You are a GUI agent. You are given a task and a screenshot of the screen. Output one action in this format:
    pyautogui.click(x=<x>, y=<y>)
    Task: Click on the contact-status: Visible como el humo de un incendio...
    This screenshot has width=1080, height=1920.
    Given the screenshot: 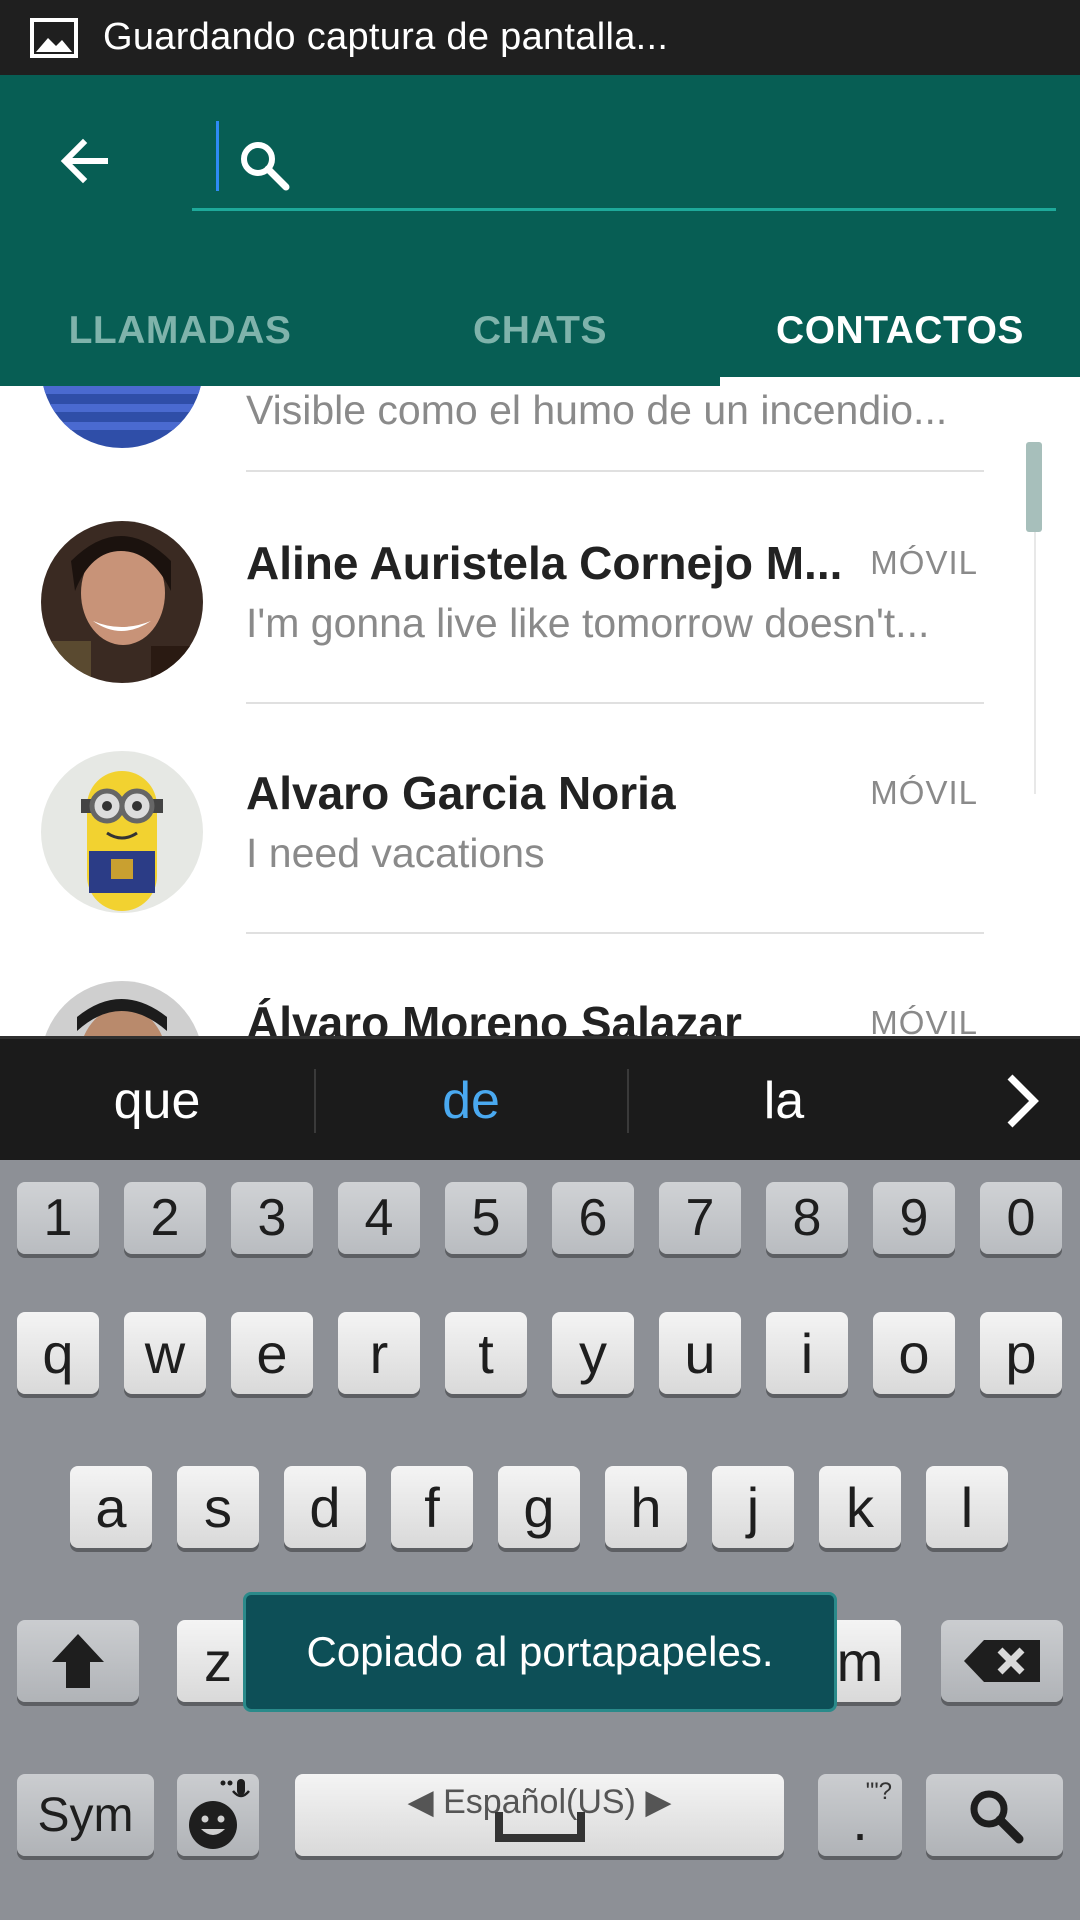 What is the action you would take?
    pyautogui.click(x=597, y=410)
    